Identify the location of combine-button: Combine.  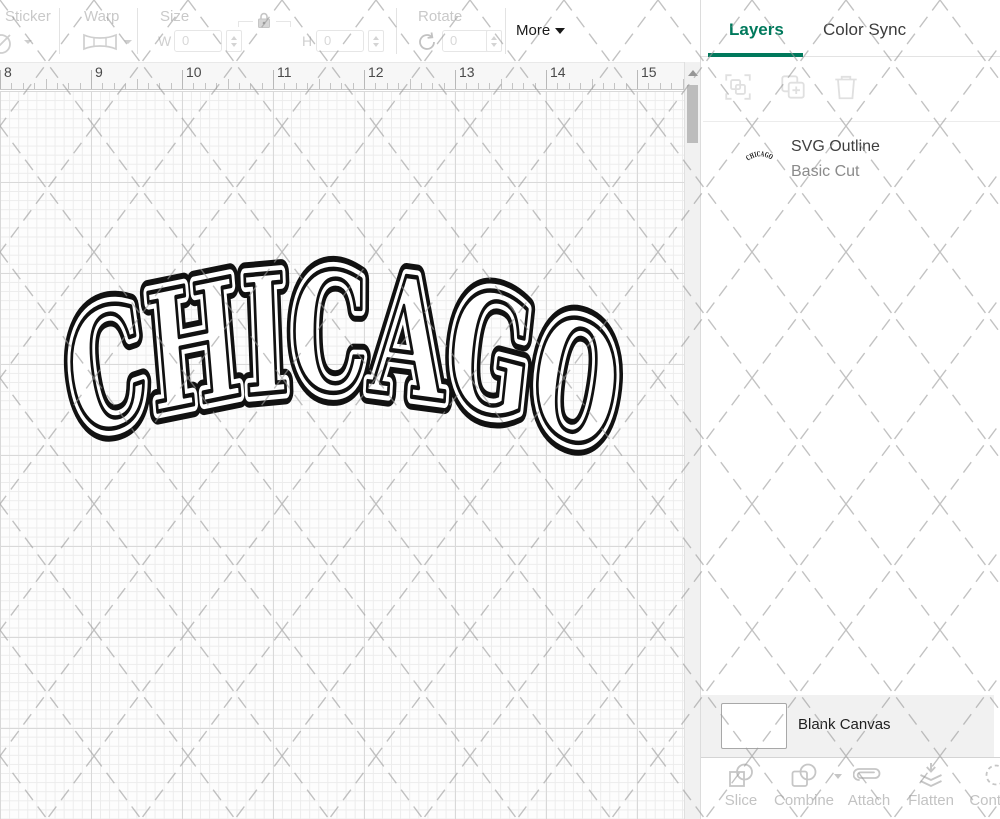
(807, 785).